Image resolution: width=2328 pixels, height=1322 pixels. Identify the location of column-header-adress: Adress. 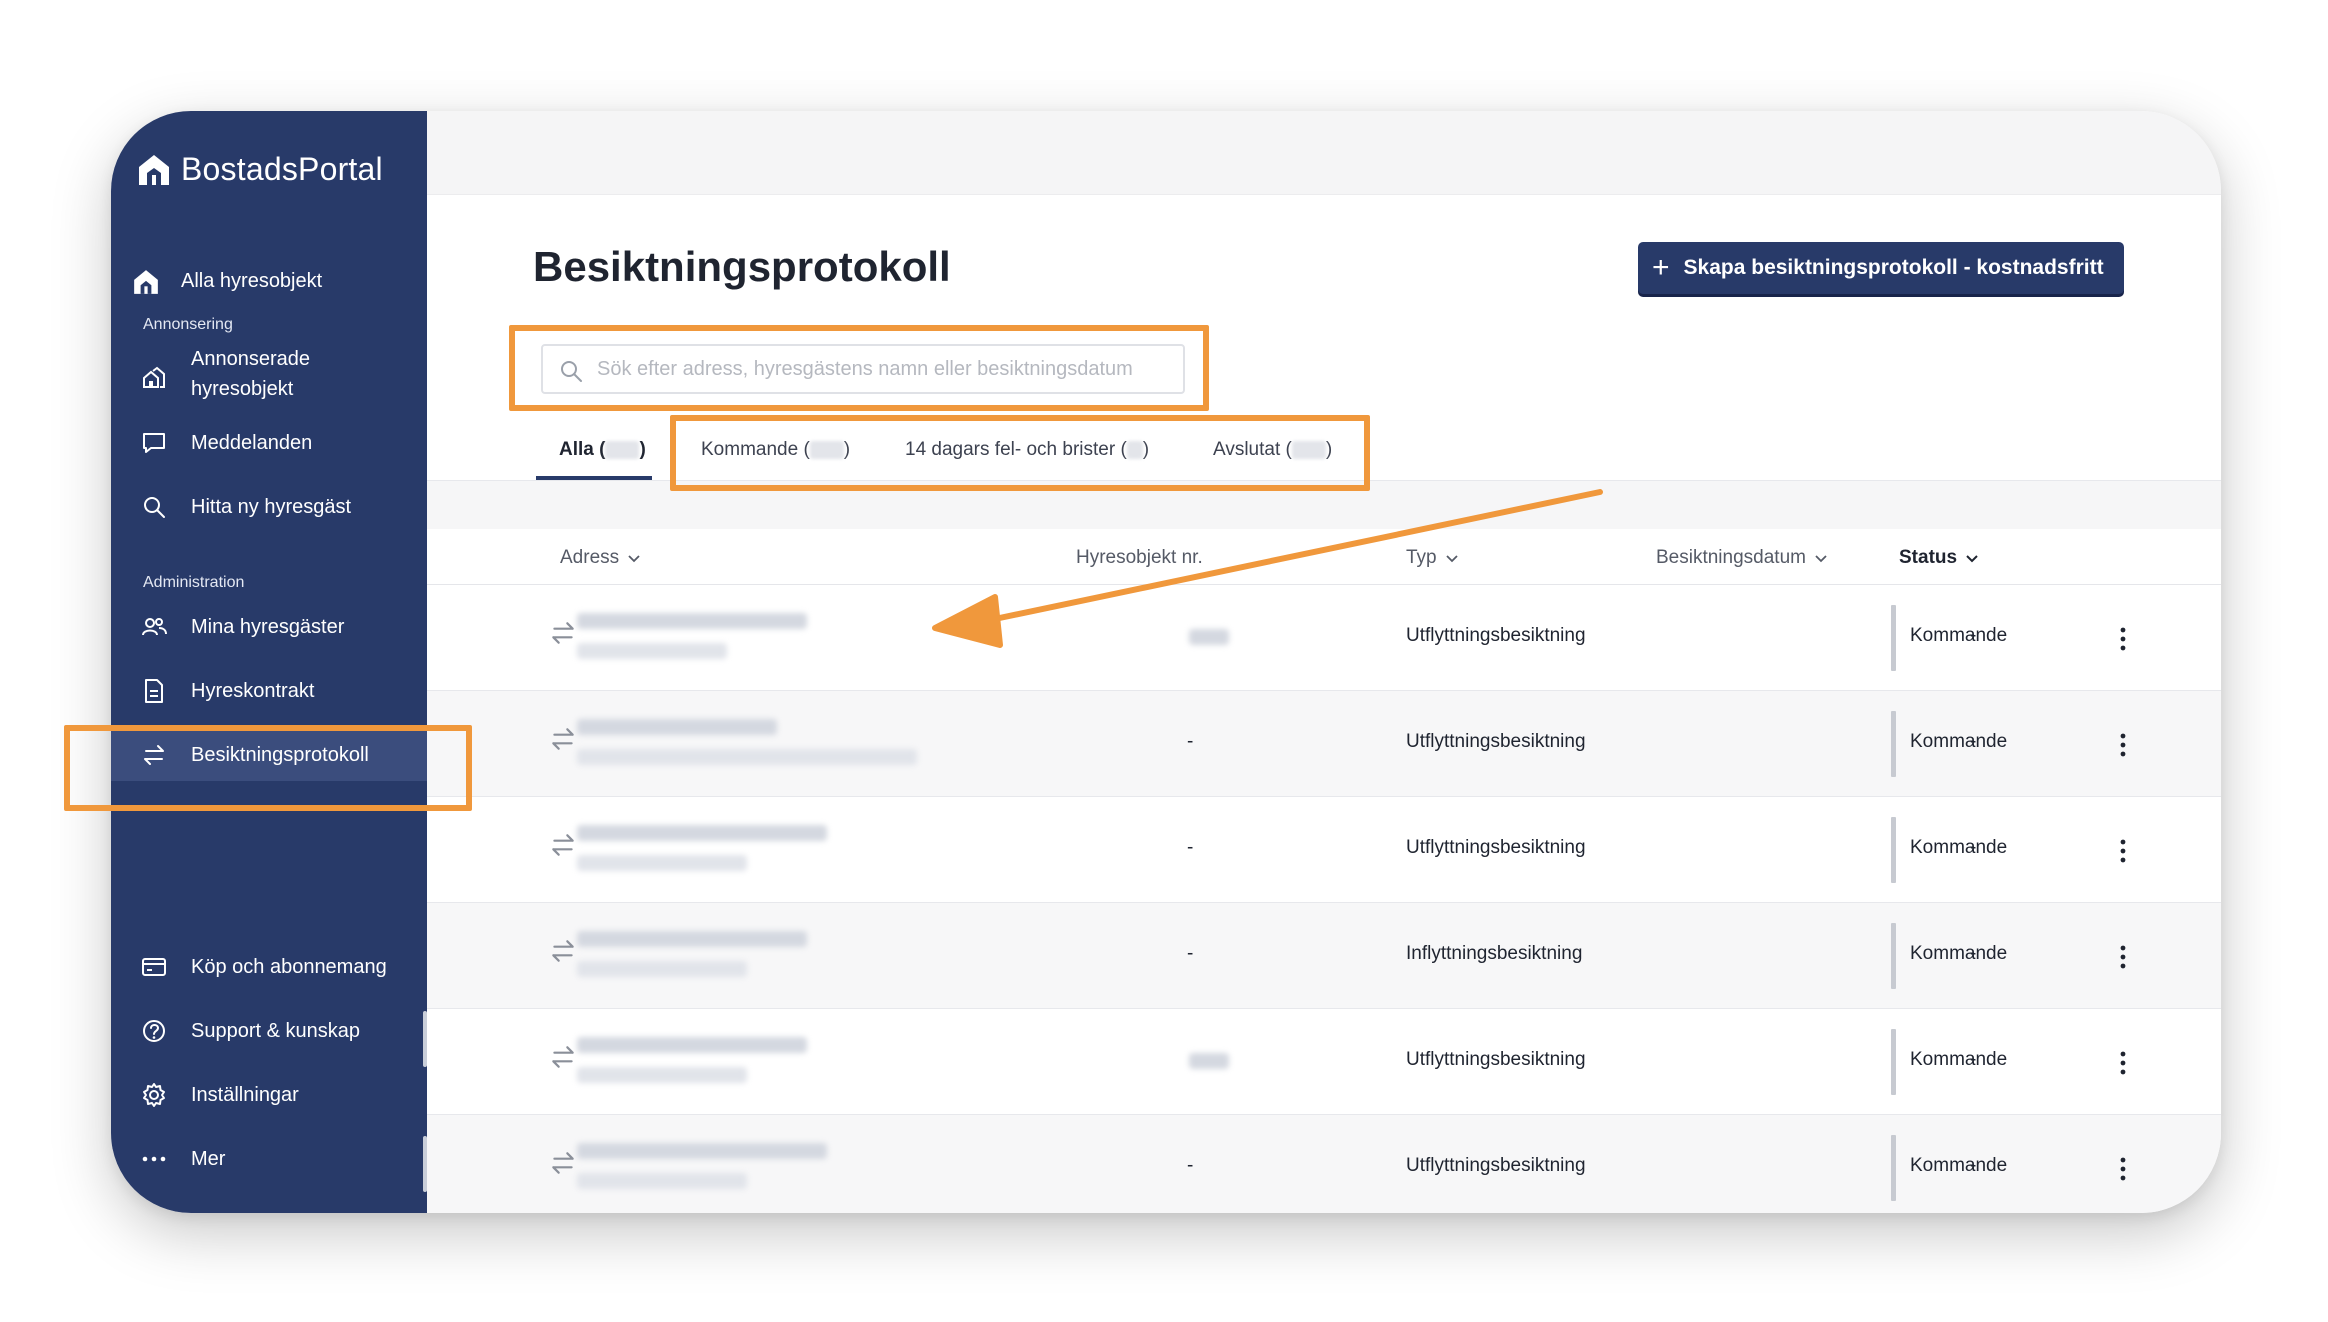
(600, 558).